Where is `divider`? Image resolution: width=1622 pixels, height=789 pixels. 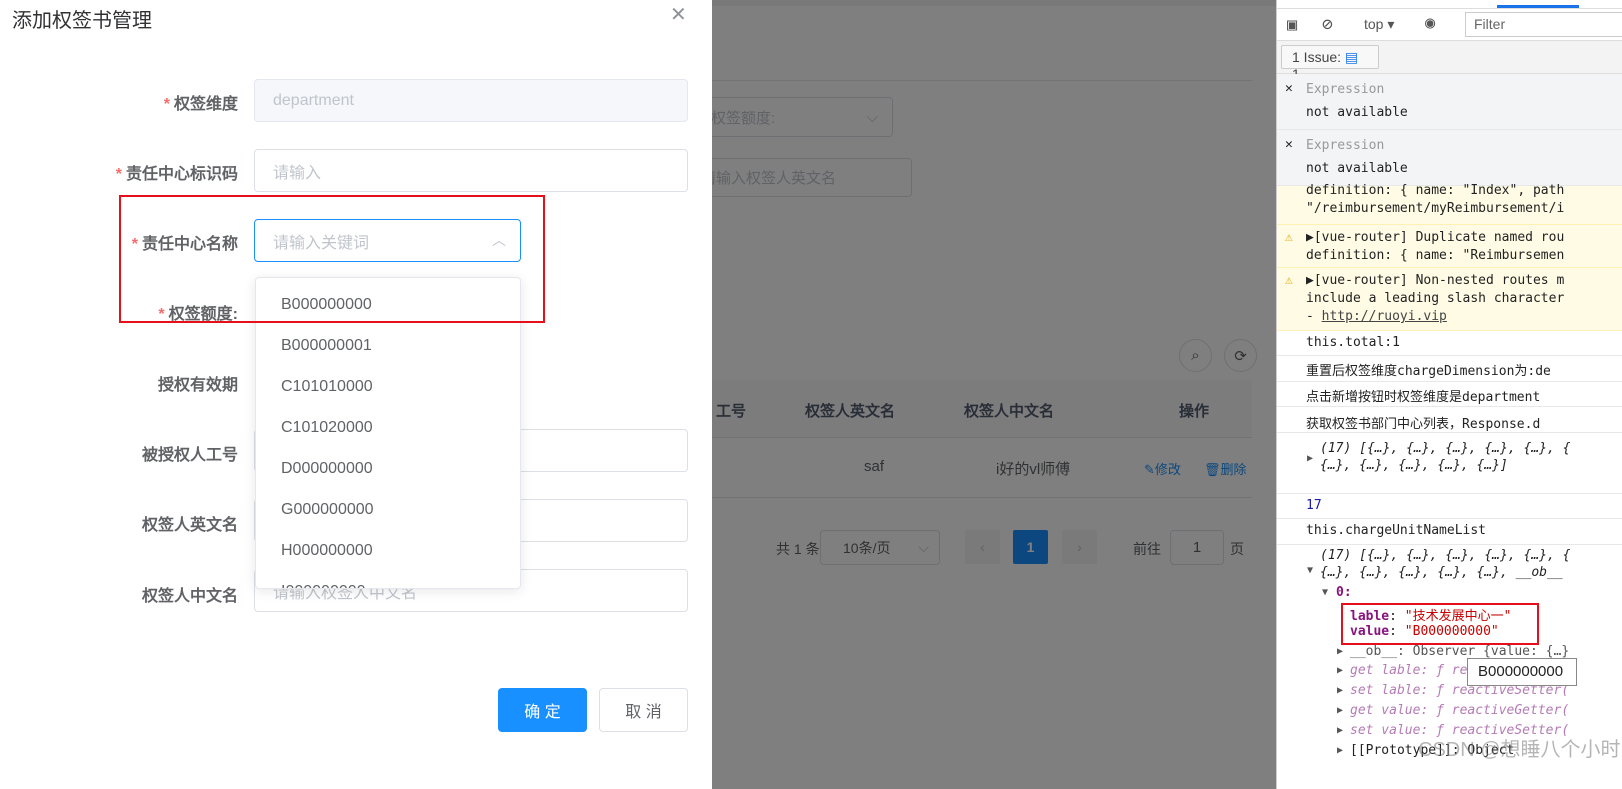
divider is located at coordinates (1449, 8).